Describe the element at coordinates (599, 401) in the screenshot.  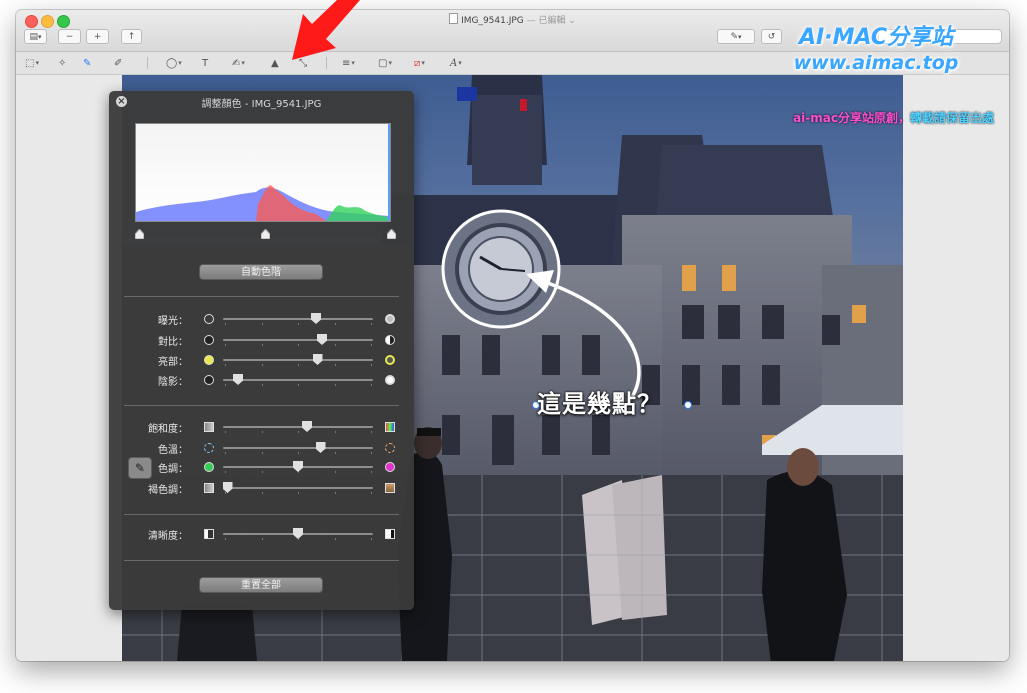
I see `annotation-text: 這是幾點？` at that location.